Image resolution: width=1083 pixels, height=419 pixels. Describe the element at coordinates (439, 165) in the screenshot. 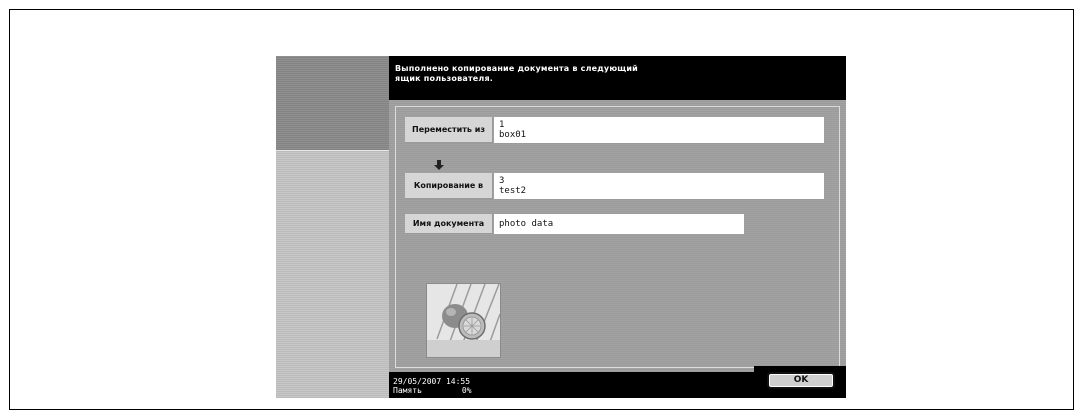

I see `arrow-down-icon` at that location.